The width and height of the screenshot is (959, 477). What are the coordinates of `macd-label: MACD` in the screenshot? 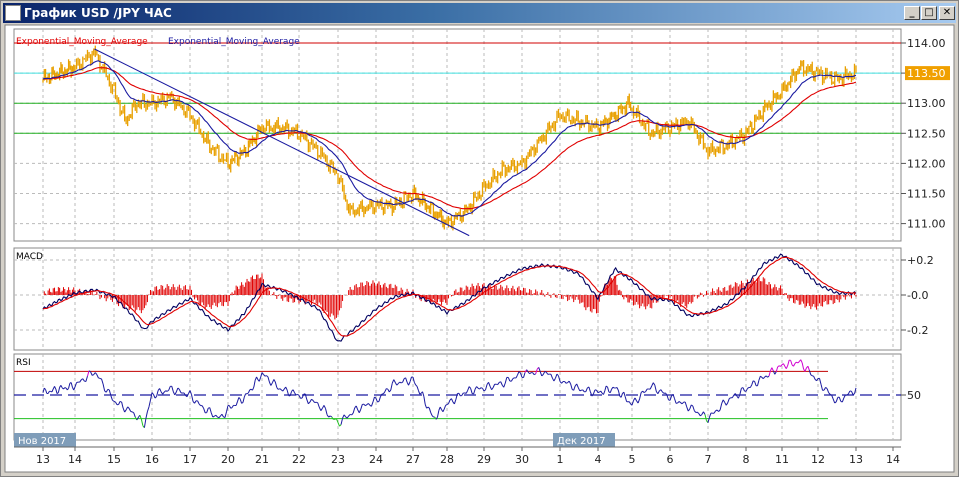 It's located at (29, 257).